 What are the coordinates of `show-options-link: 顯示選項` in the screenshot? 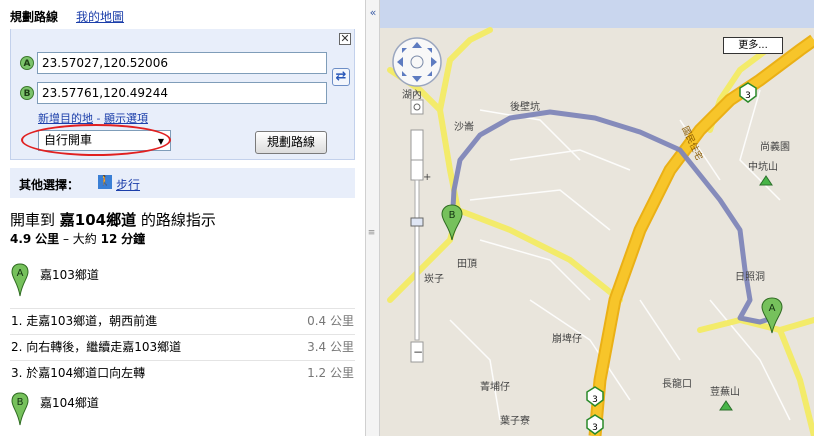 It's located at (126, 118).